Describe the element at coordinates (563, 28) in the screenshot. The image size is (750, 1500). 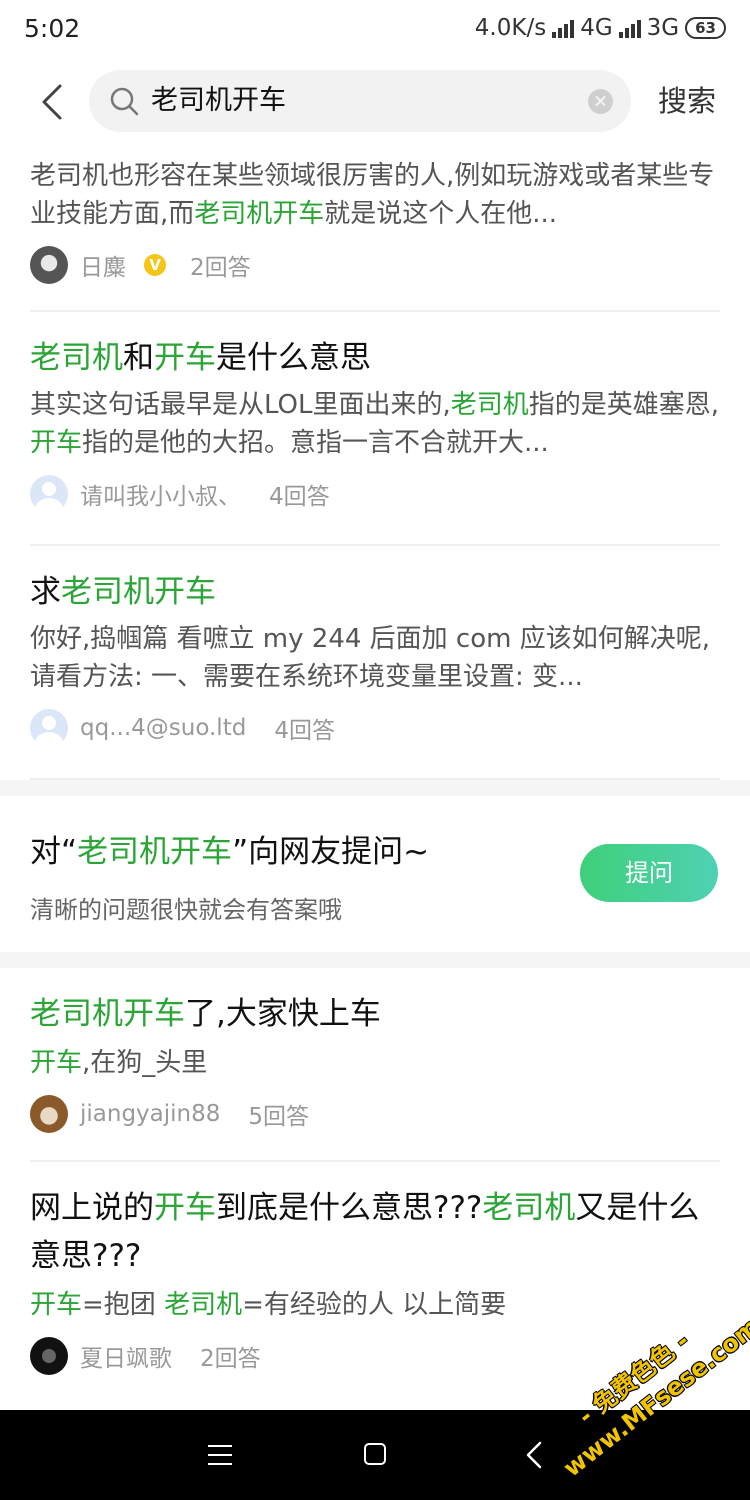
I see `signal-icon` at that location.